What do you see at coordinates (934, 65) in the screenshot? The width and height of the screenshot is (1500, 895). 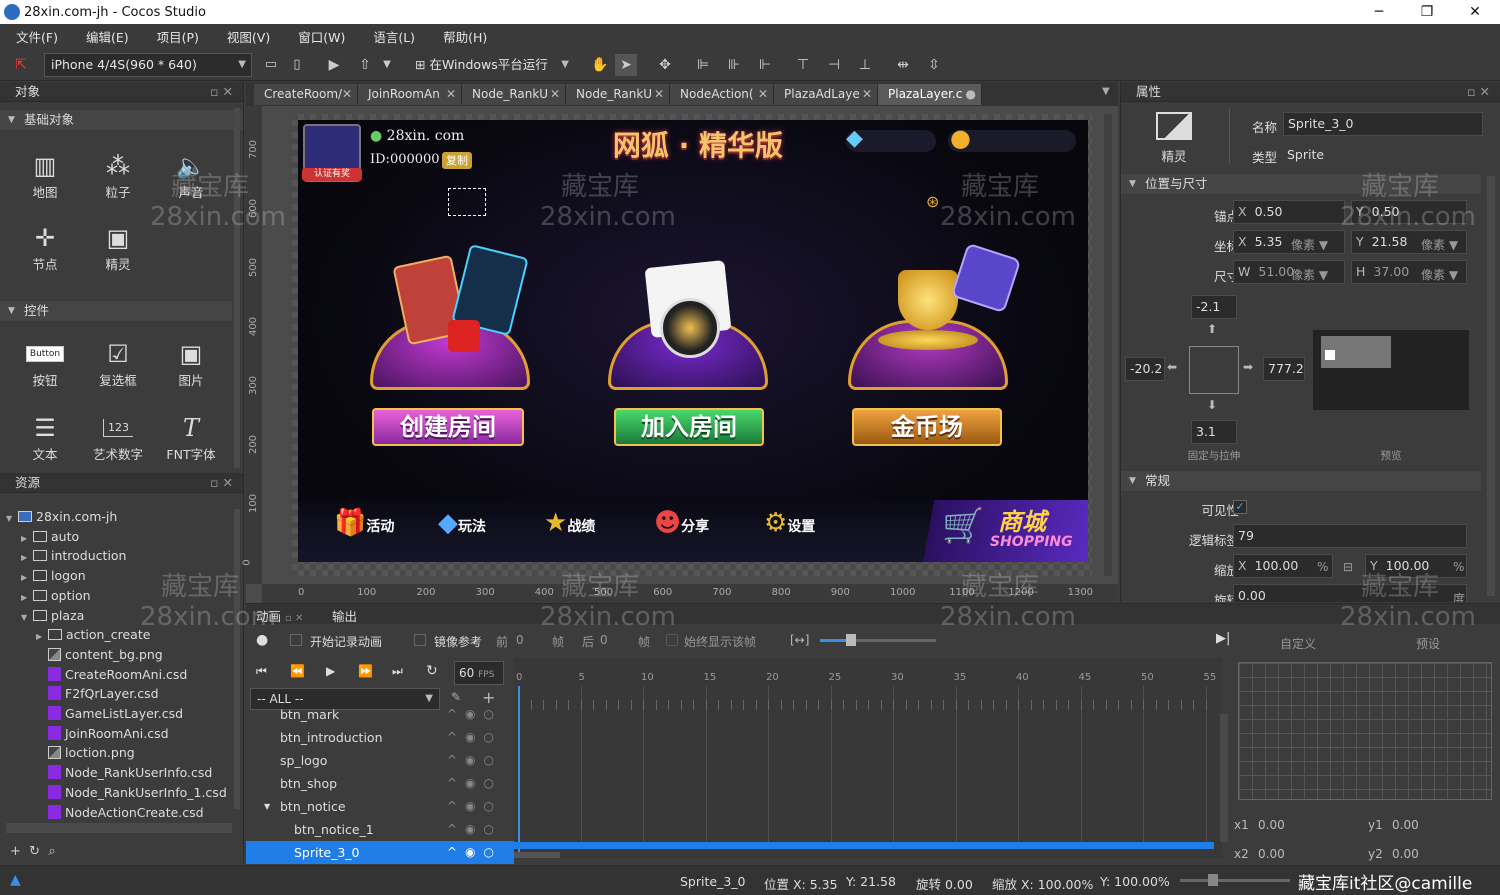 I see `distribute-v-icon: ⇳` at bounding box center [934, 65].